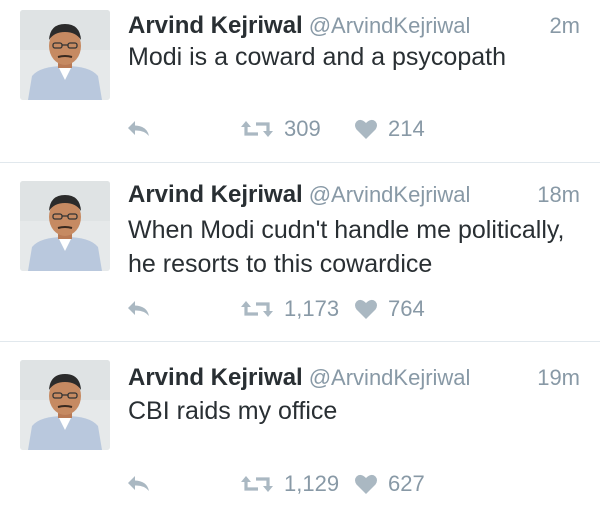 This screenshot has height=510, width=600. Describe the element at coordinates (312, 483) in the screenshot. I see `retweet-count: 1,129` at that location.